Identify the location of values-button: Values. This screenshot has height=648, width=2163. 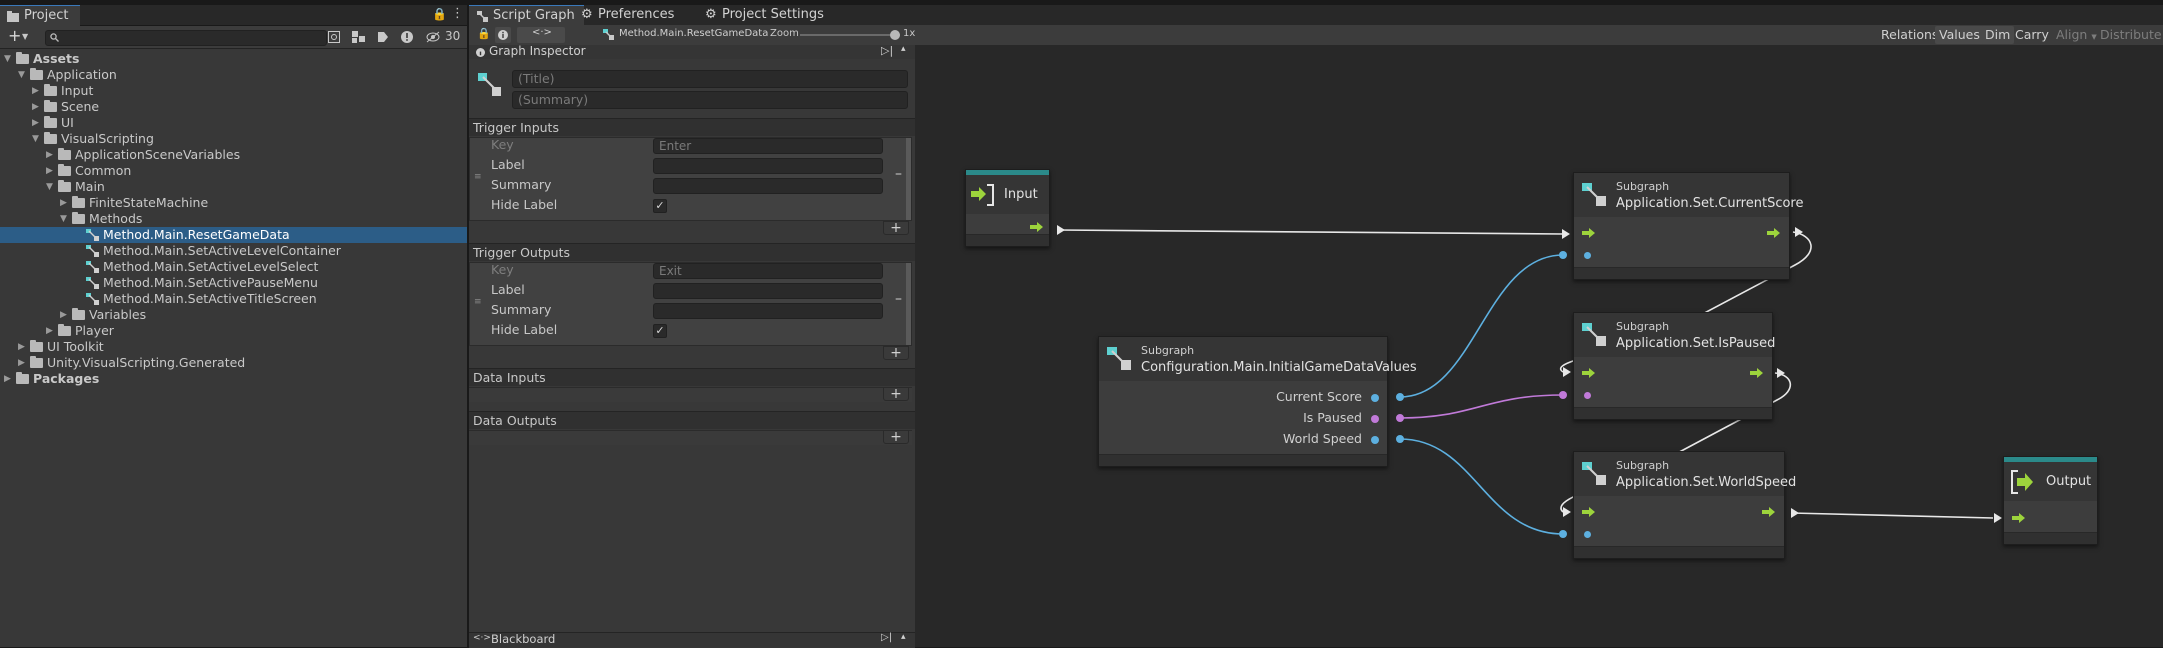
(1959, 35).